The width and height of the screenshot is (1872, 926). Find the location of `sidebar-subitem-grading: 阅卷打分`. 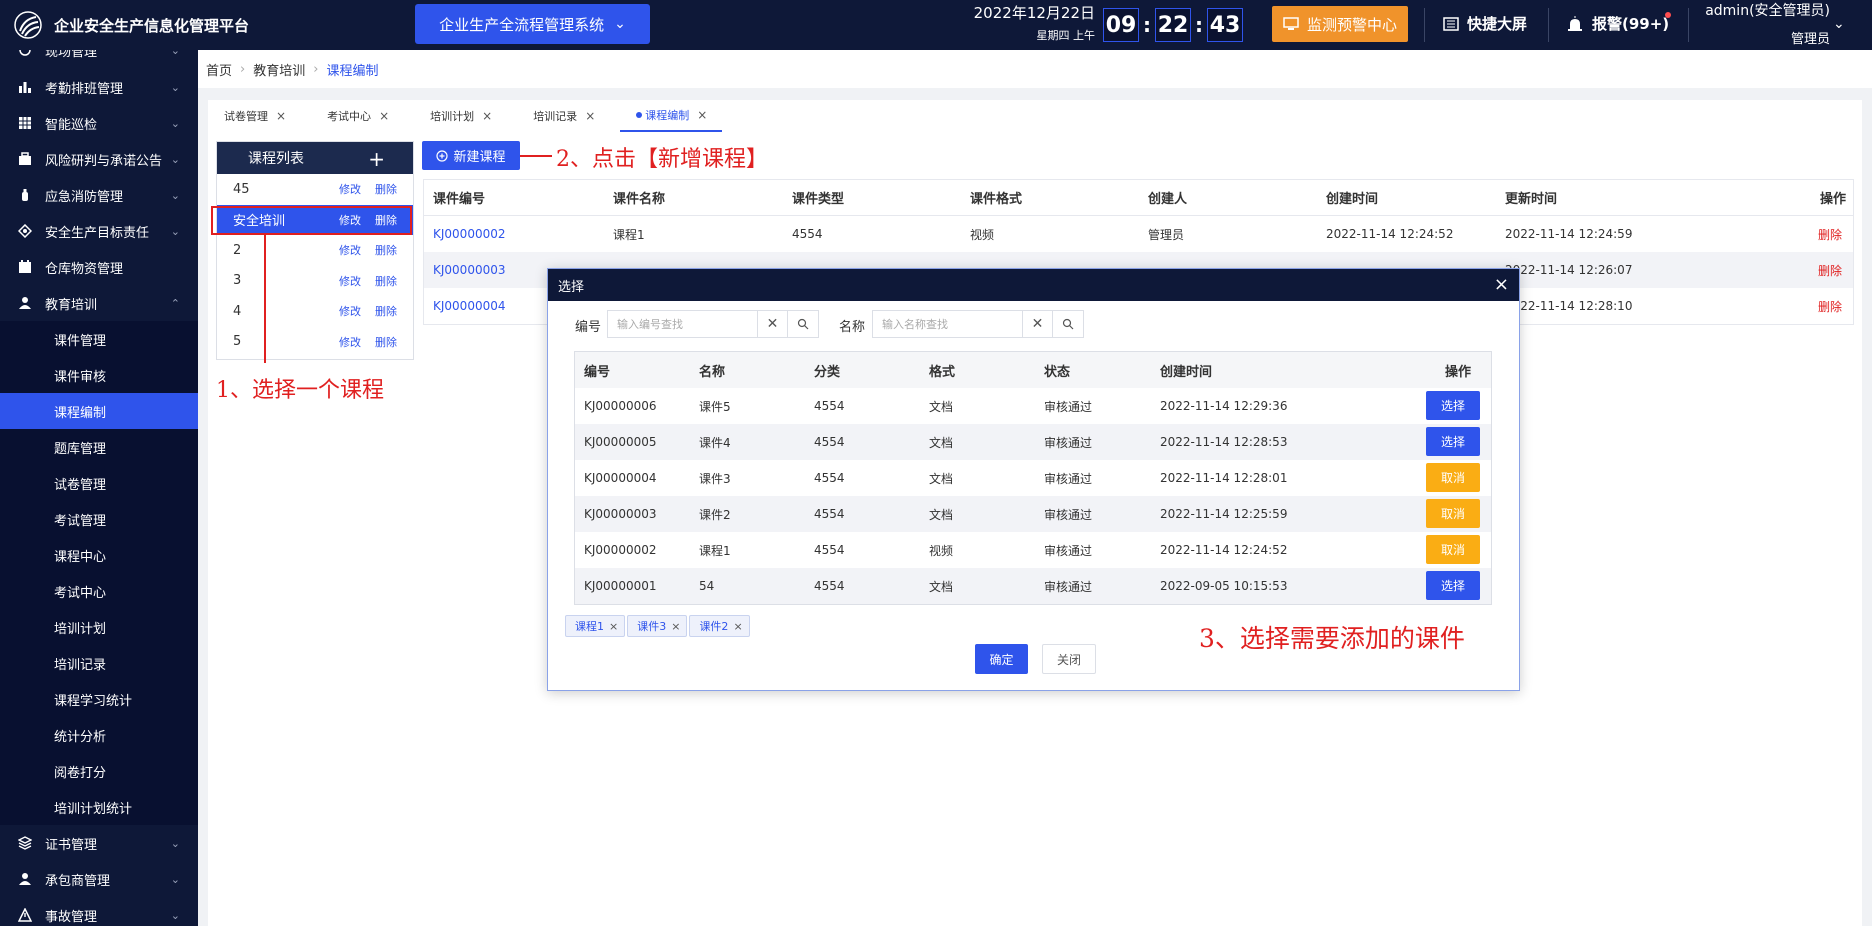

sidebar-subitem-grading: 阅卷打分 is located at coordinates (99, 771).